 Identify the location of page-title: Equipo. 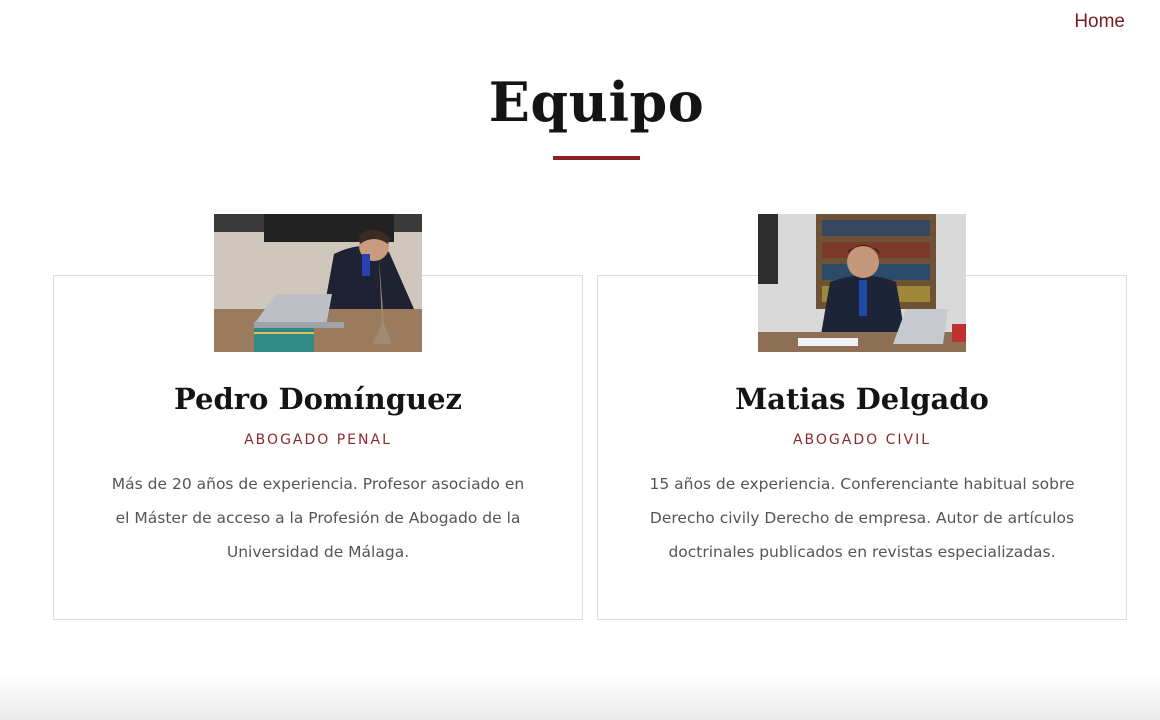
(596, 102).